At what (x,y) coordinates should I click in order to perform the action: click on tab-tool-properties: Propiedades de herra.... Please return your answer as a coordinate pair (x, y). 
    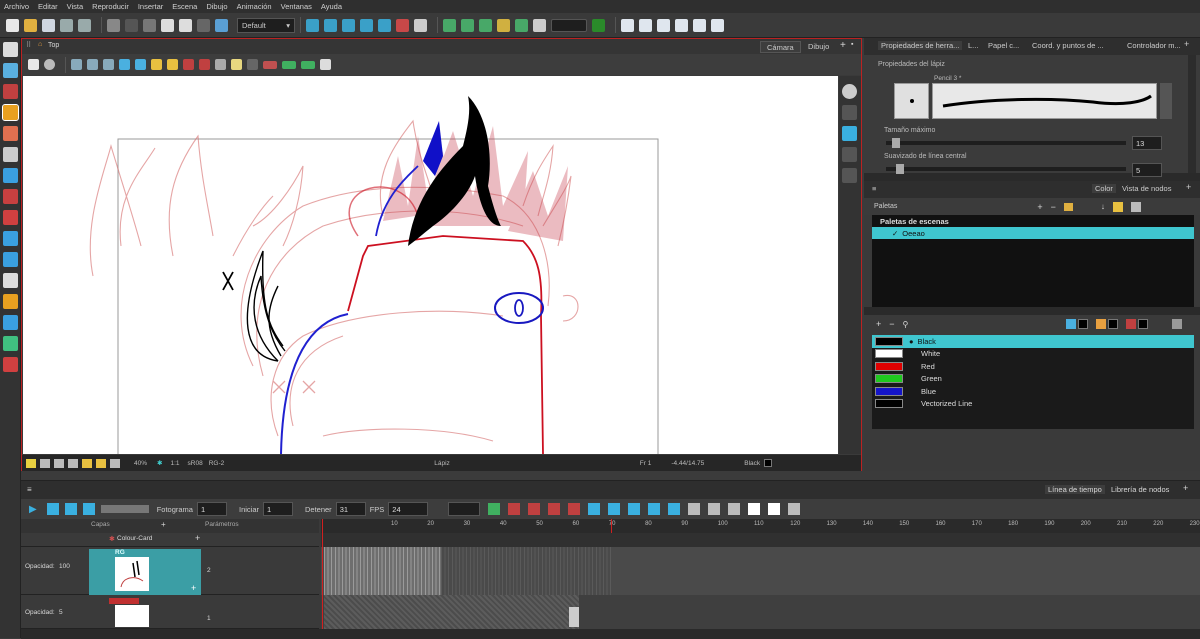
    Looking at the image, I should click on (920, 45).